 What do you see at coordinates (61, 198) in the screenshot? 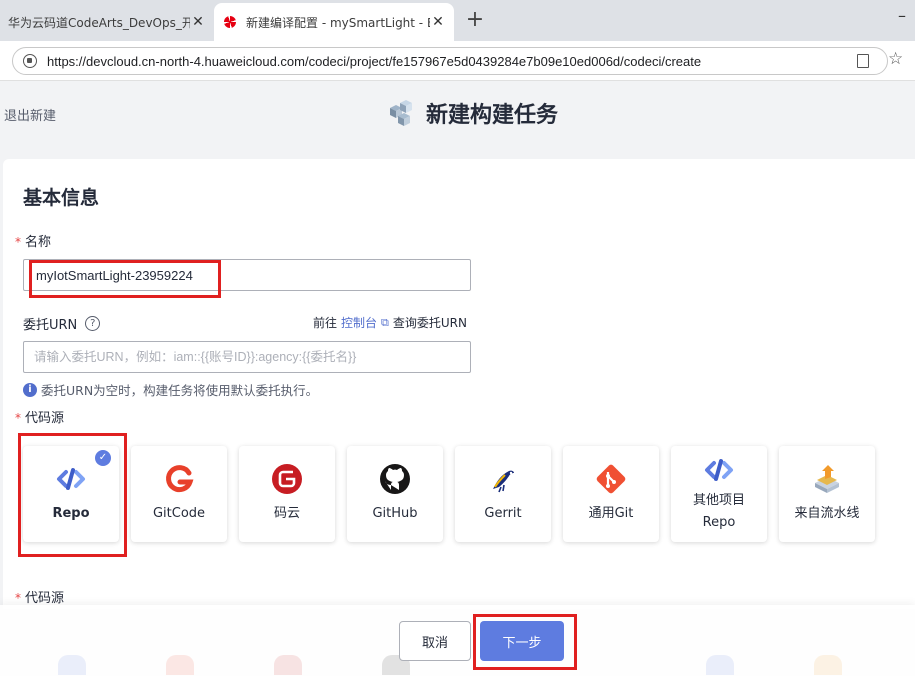
I see `section-title: 基本信息` at bounding box center [61, 198].